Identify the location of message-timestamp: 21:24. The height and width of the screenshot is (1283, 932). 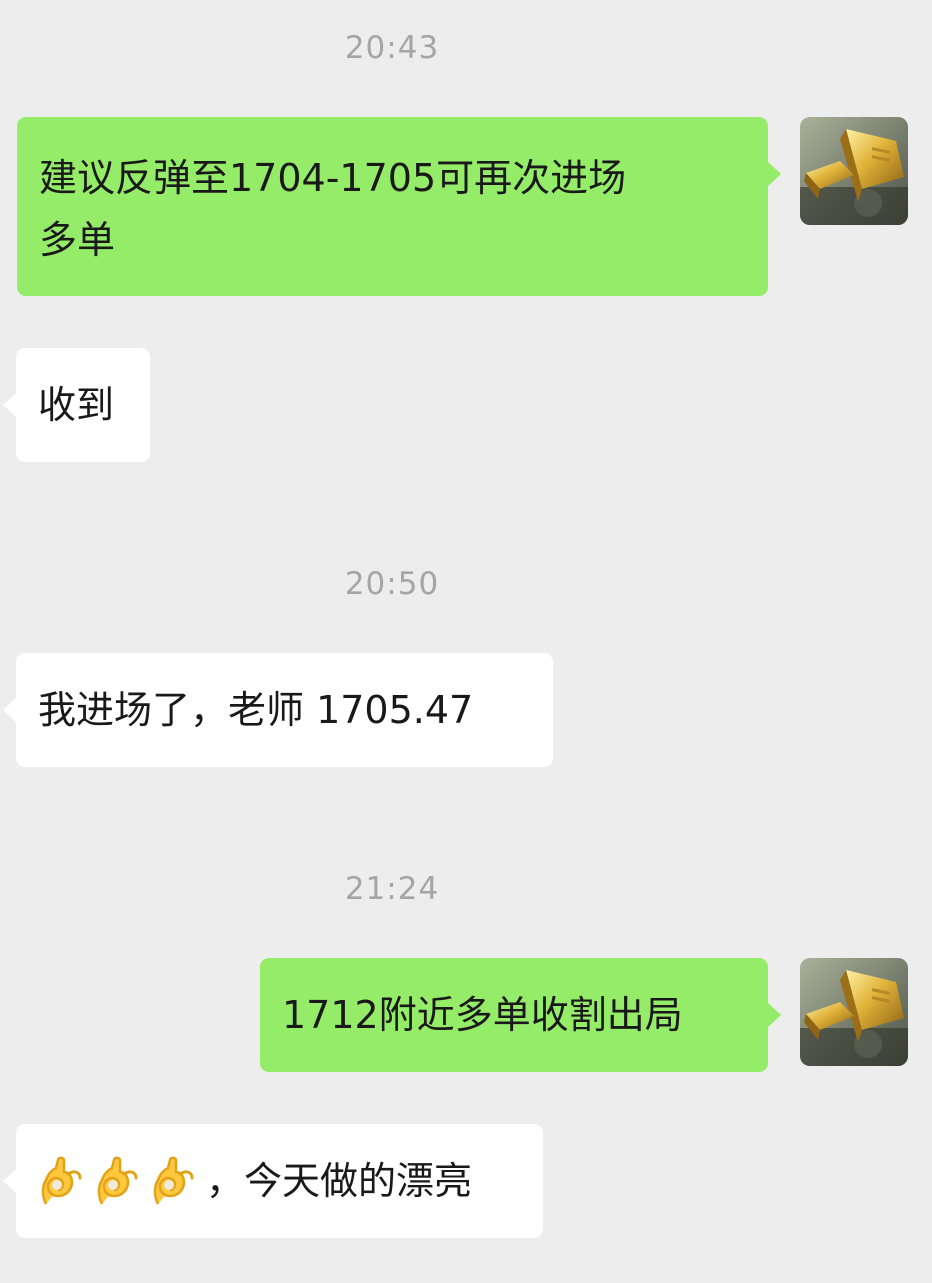
(392, 889).